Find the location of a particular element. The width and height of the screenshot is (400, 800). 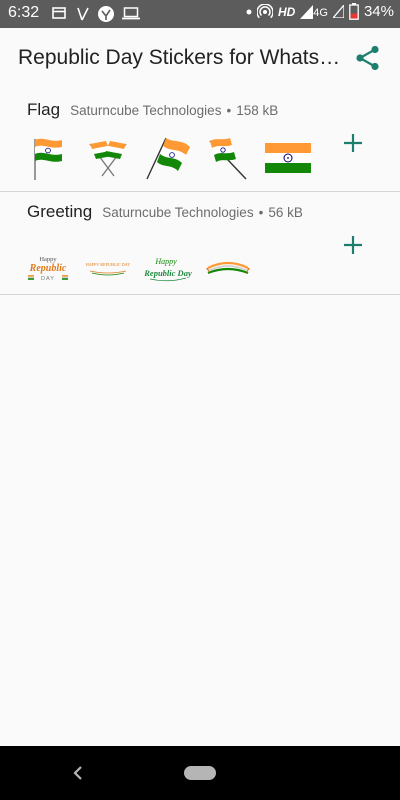

hotspot-icon is located at coordinates (264, 10).